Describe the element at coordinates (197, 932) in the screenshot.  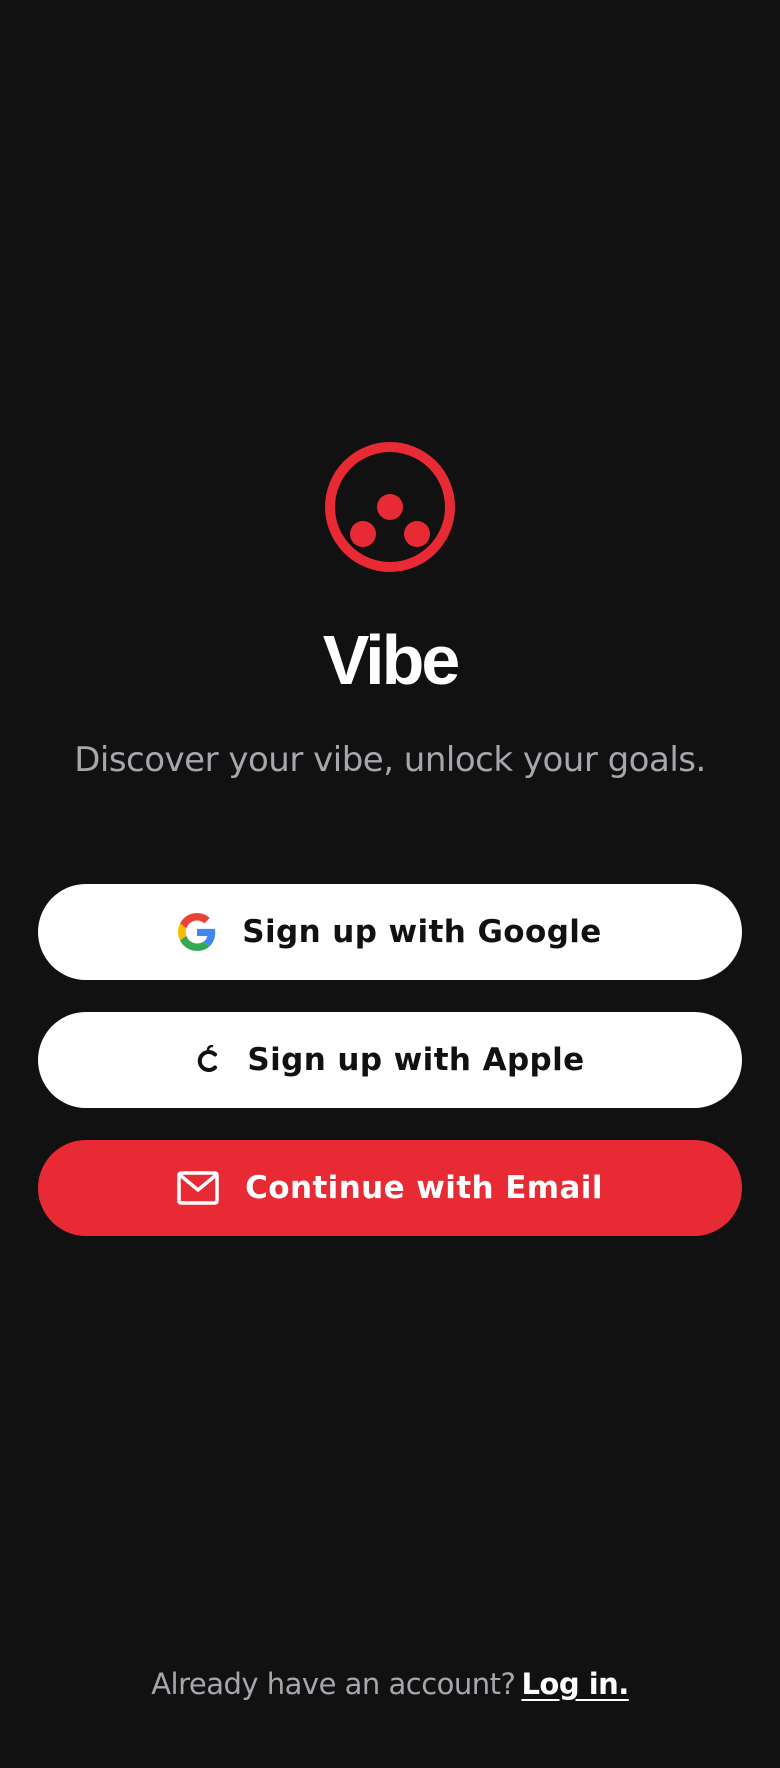
I see `google-icon` at that location.